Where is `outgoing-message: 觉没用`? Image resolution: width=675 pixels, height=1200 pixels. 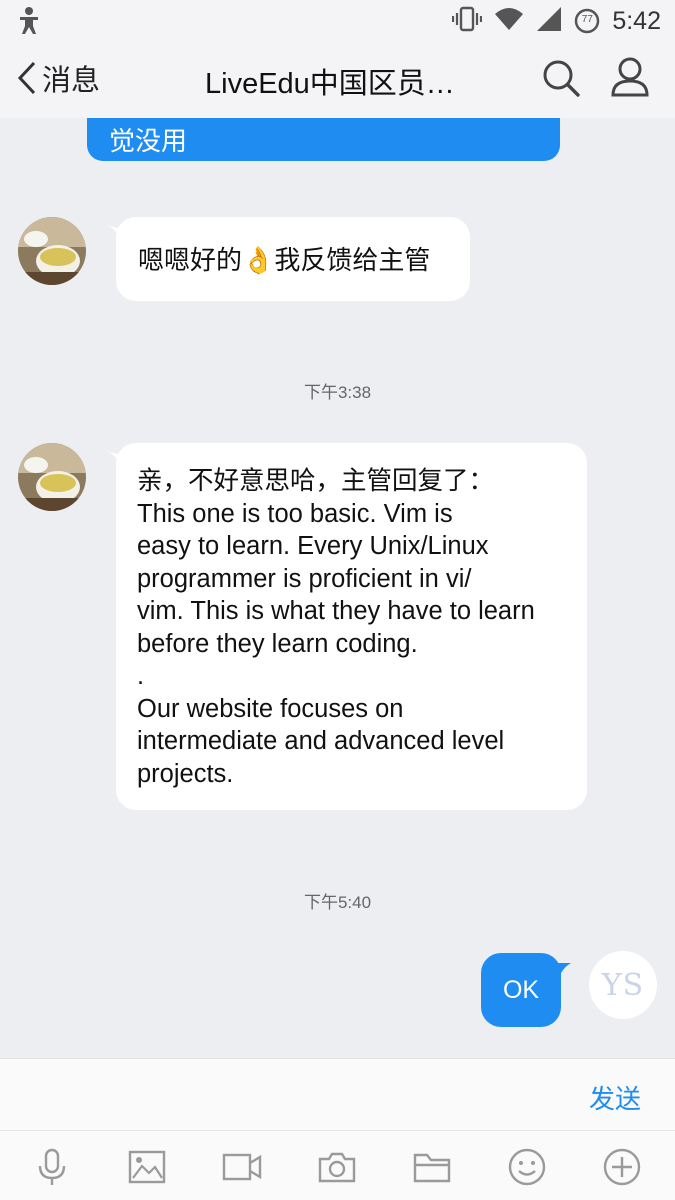 outgoing-message: 觉没用 is located at coordinates (323, 139).